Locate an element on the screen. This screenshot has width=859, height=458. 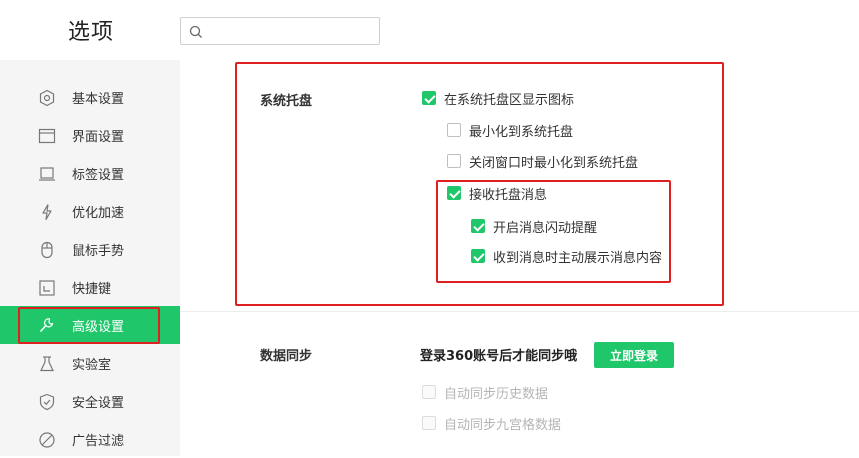
option-sync-history: 自动同步历史数据 is located at coordinates (485, 392).